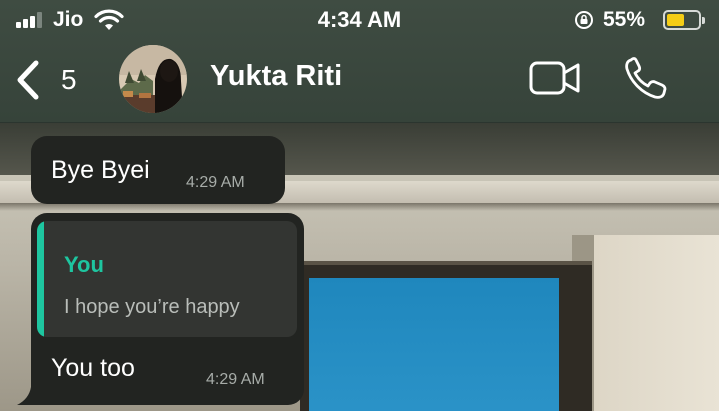  Describe the element at coordinates (645, 79) in the screenshot. I see `phone-icon` at that location.